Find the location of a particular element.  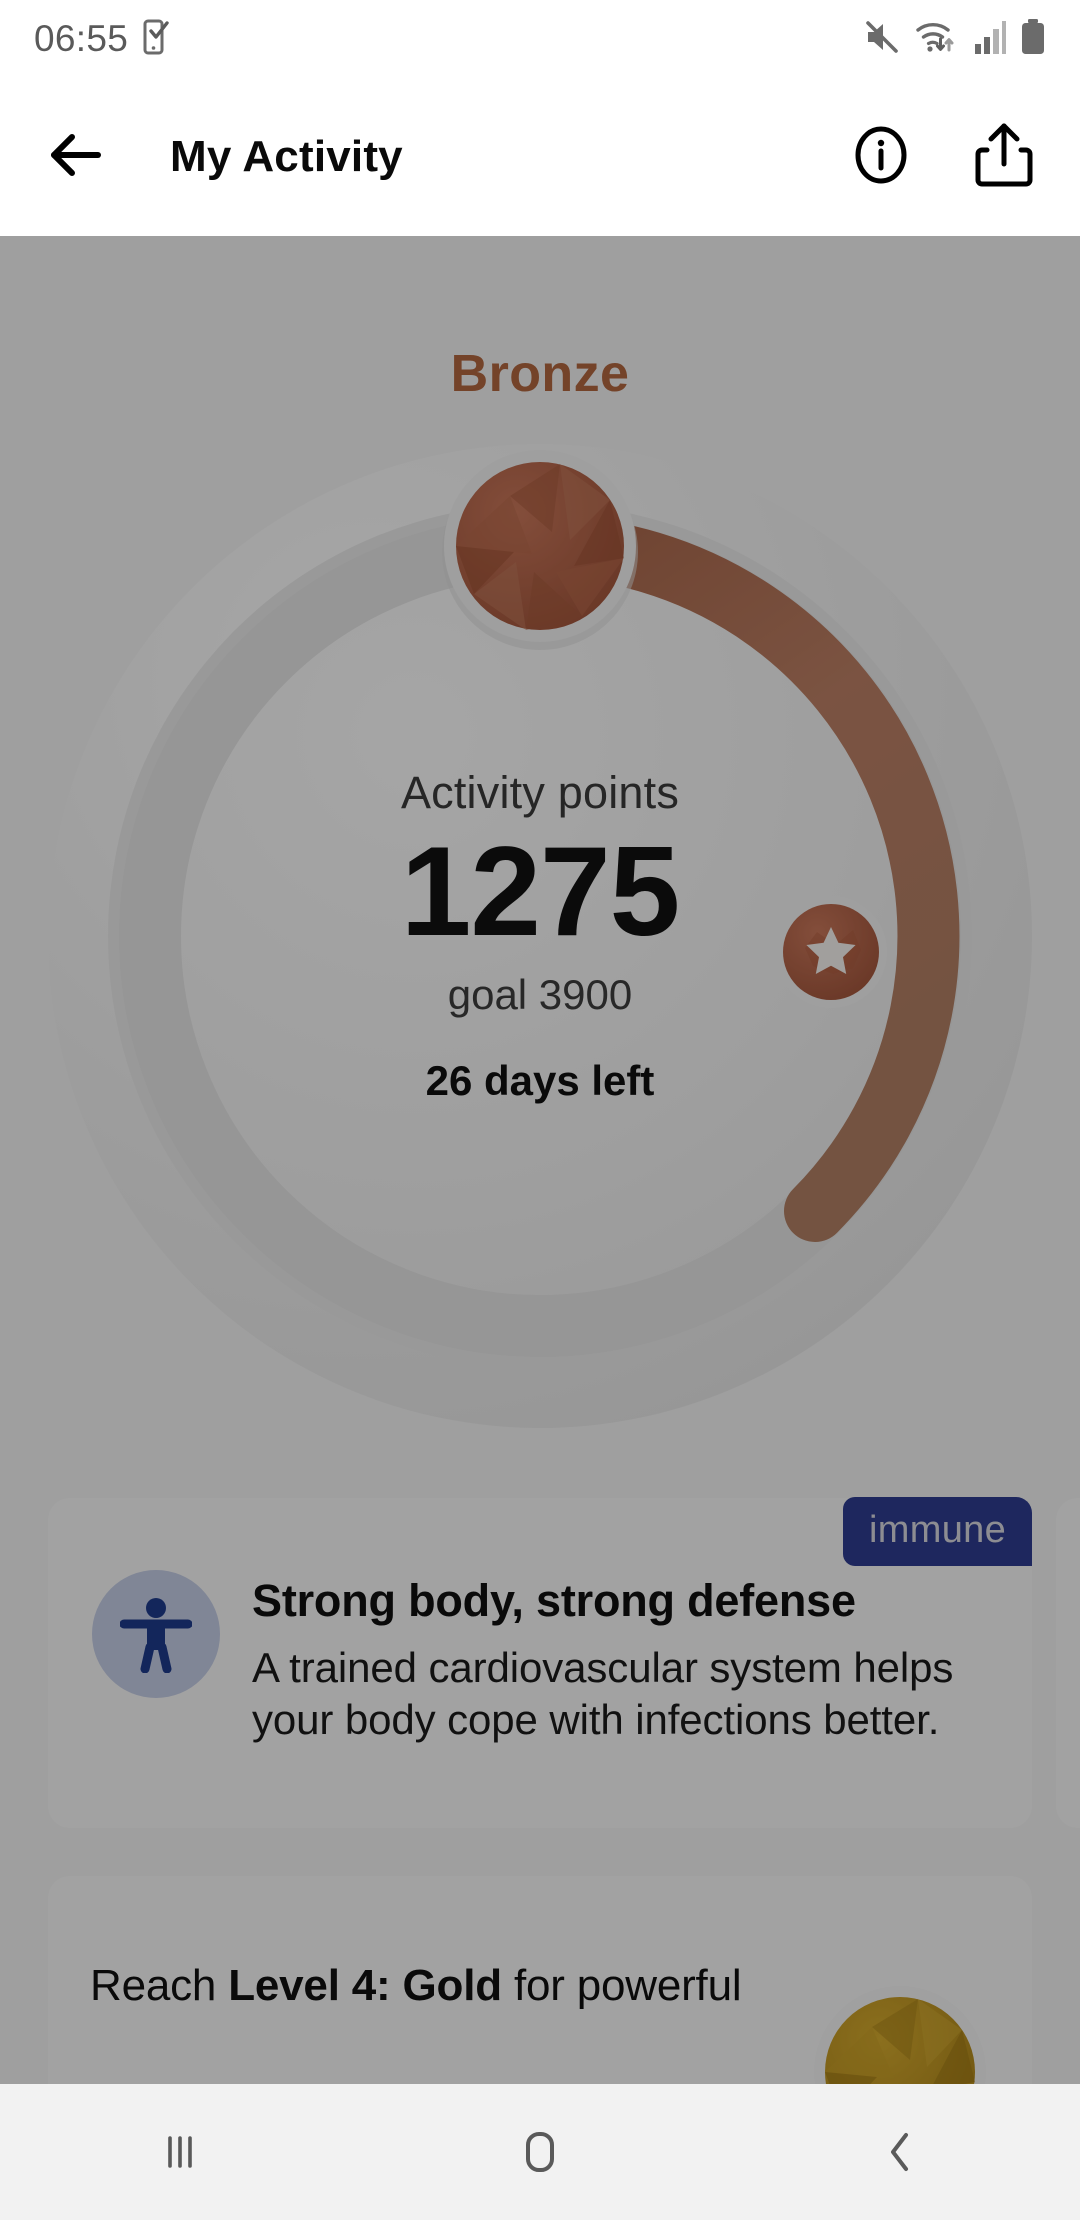

back-arrow-icon is located at coordinates (76, 157).